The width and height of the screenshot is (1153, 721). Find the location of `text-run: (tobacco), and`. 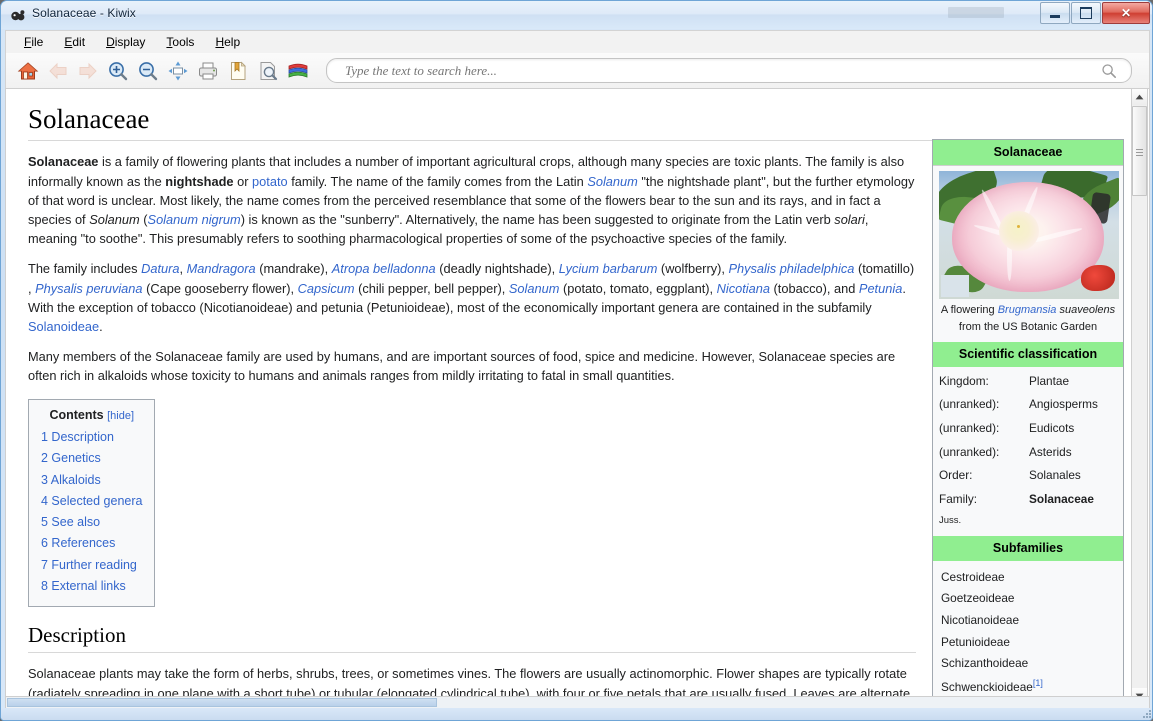

text-run: (tobacco), and is located at coordinates (814, 288).